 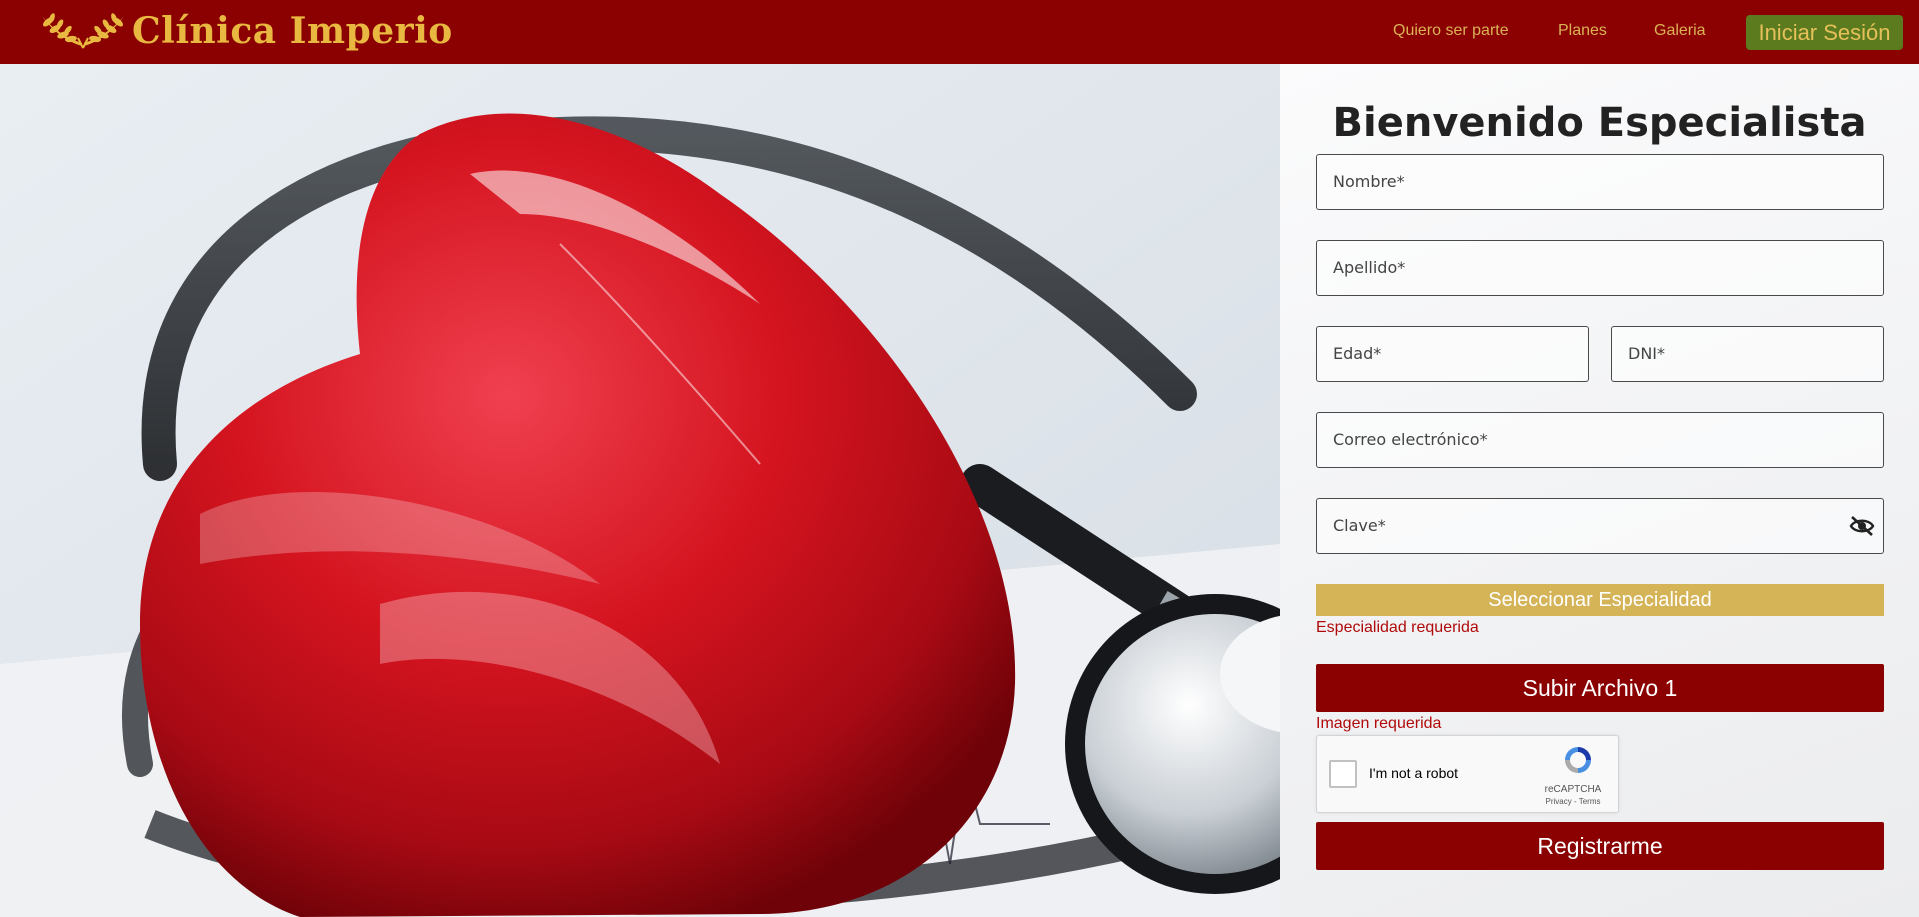 What do you see at coordinates (1578, 762) in the screenshot?
I see `recaptcha-logo-icon` at bounding box center [1578, 762].